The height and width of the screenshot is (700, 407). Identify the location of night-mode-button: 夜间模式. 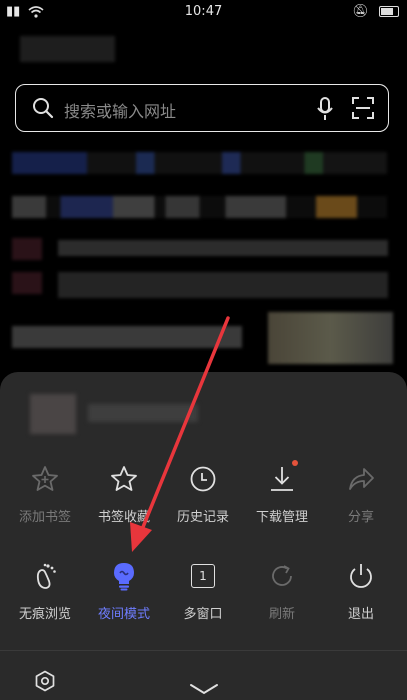
(124, 588).